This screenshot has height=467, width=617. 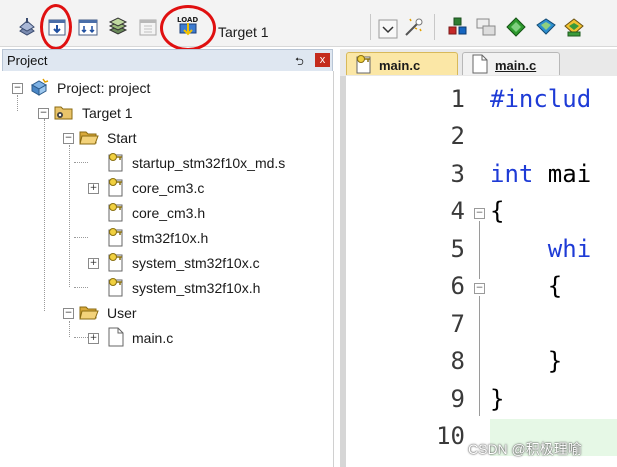 What do you see at coordinates (457, 99) in the screenshot?
I see `line-number: 1` at bounding box center [457, 99].